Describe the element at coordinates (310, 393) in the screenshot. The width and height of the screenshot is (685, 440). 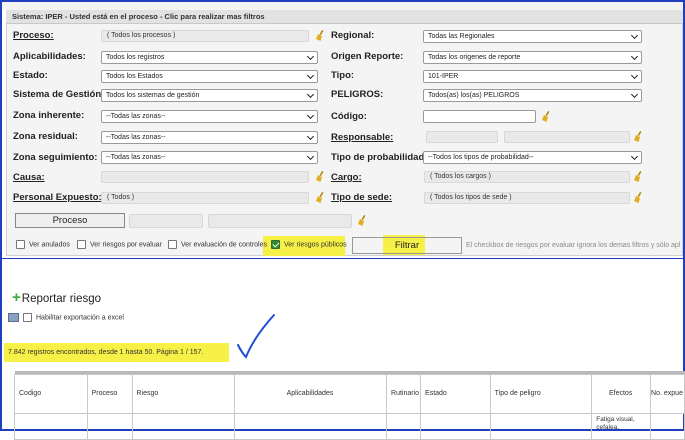
I see `col-header-aplicabilidades: Aplicabilidades` at that location.